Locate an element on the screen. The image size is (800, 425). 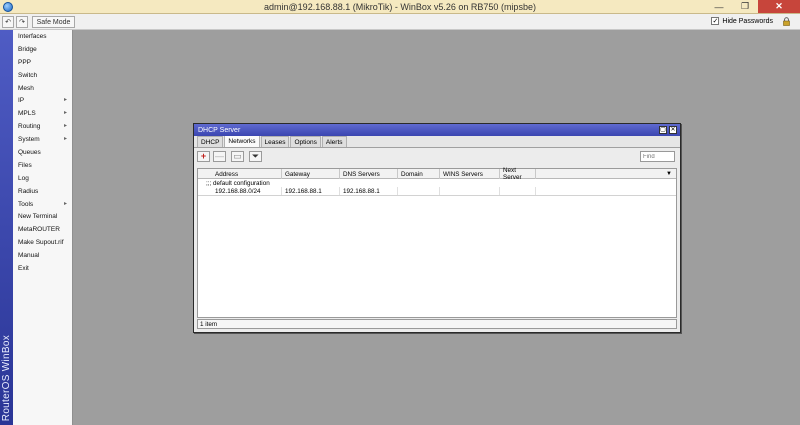
table-body: 192.168.88.0/24 192.168.88.1 192.168.88.1 is located at coordinates (437, 191).